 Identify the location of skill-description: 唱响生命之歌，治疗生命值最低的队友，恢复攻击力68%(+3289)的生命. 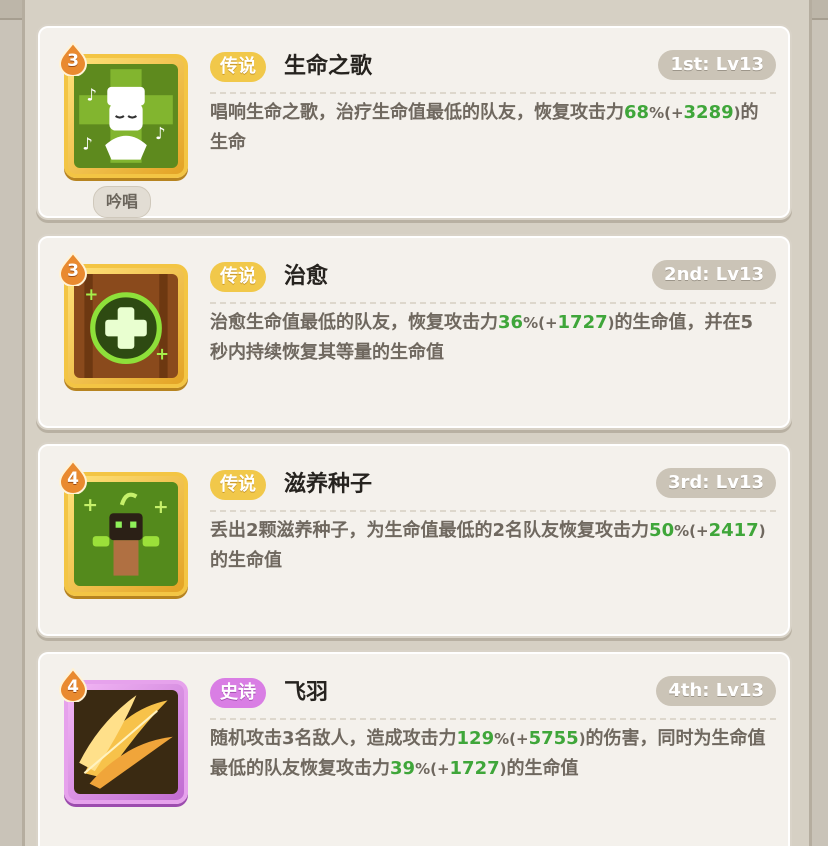
(484, 127).